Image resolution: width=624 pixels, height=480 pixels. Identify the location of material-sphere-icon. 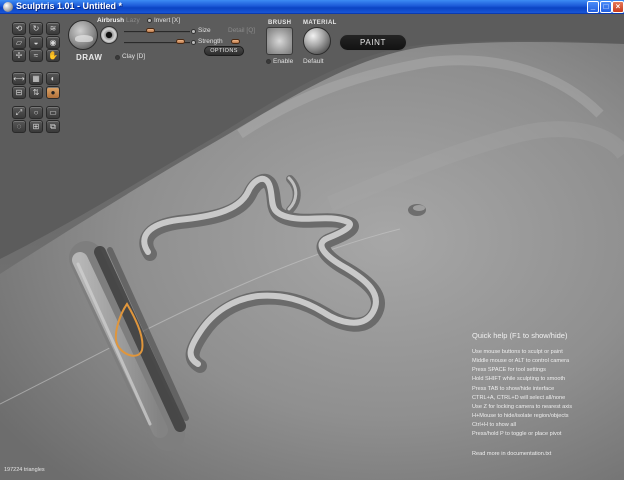
(317, 41).